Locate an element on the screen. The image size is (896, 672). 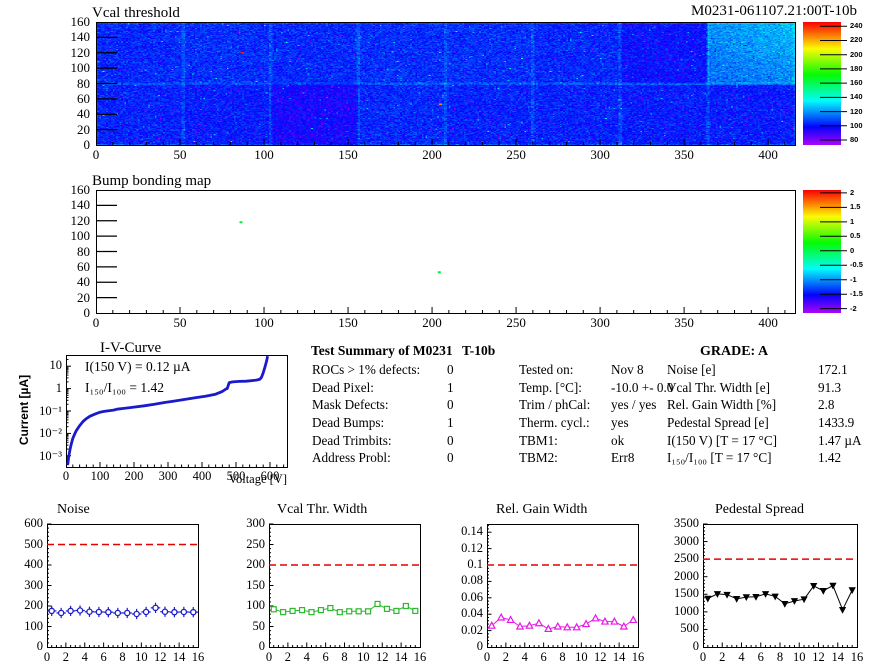
result-label: Pedestal Spread [e] is located at coordinates (718, 423).